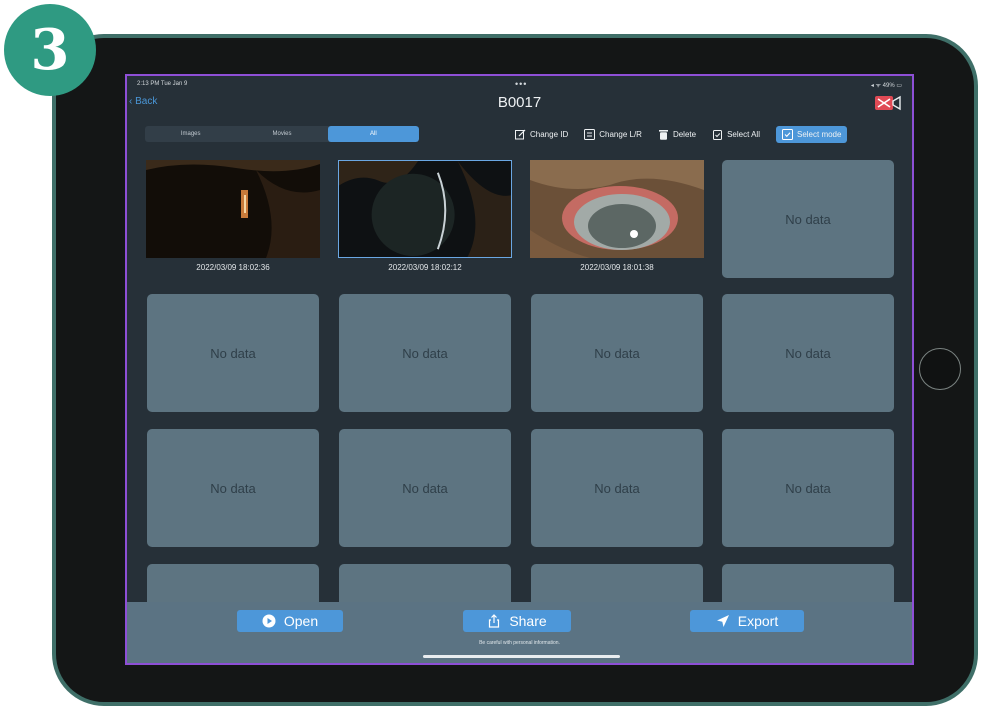 The height and width of the screenshot is (720, 998). I want to click on export-label: Export, so click(758, 621).